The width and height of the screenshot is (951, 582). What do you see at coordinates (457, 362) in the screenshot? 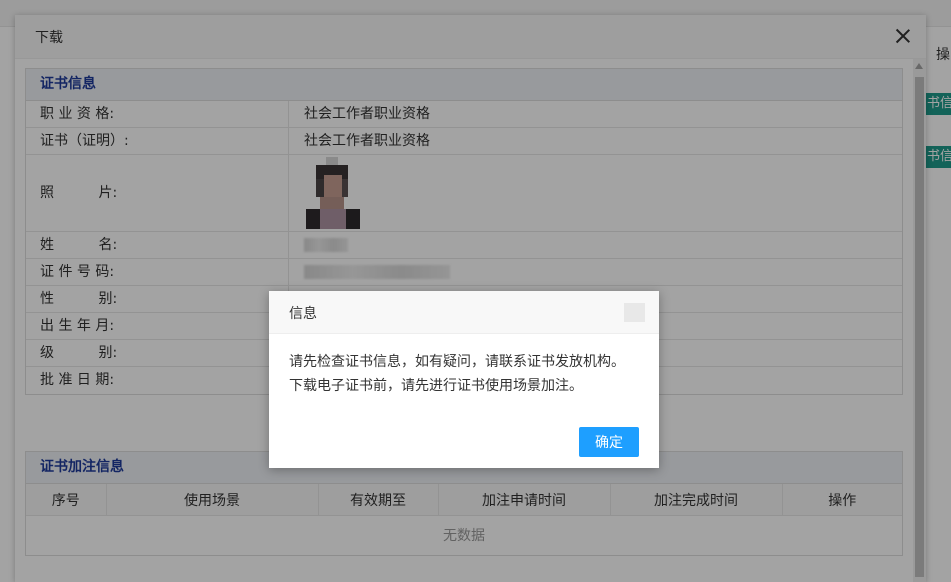
I see `dialog-message-line: 请先检查证书信息，如有疑问，请联系证书发放机构。` at bounding box center [457, 362].